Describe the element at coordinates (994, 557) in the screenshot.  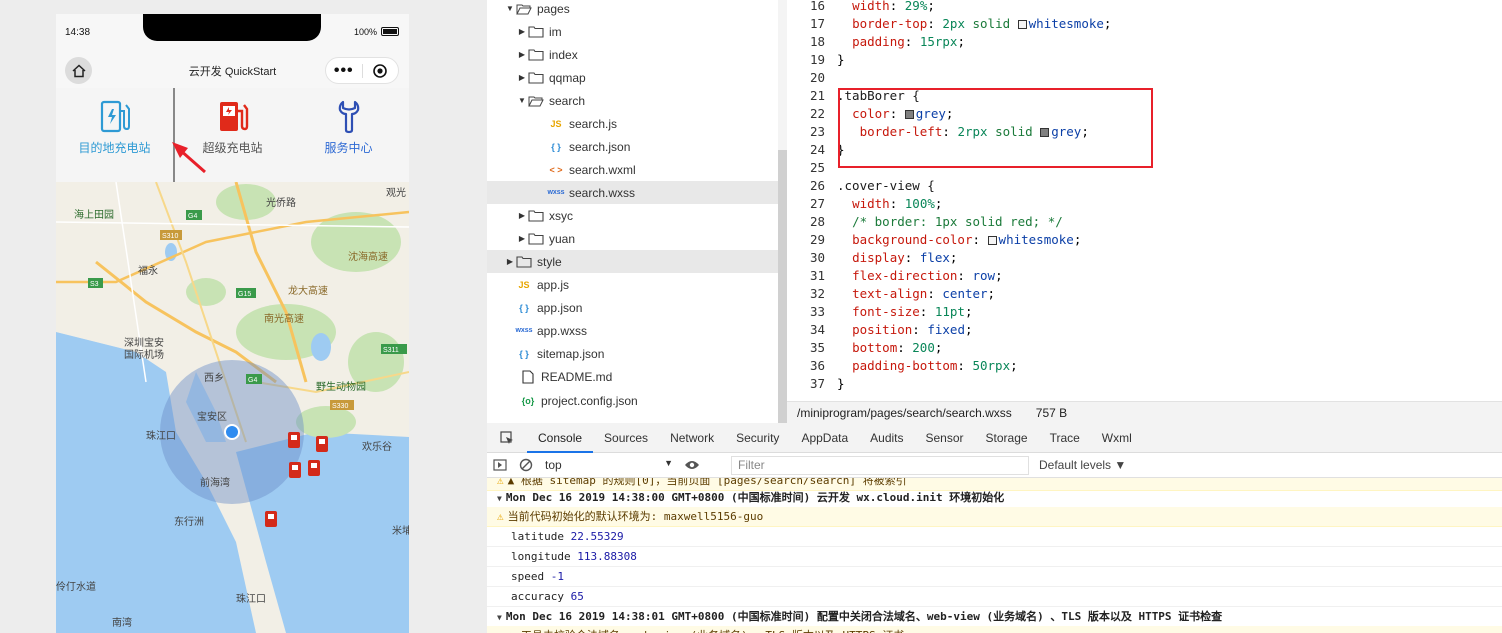
I see `console-message: longitude 113.88308` at that location.